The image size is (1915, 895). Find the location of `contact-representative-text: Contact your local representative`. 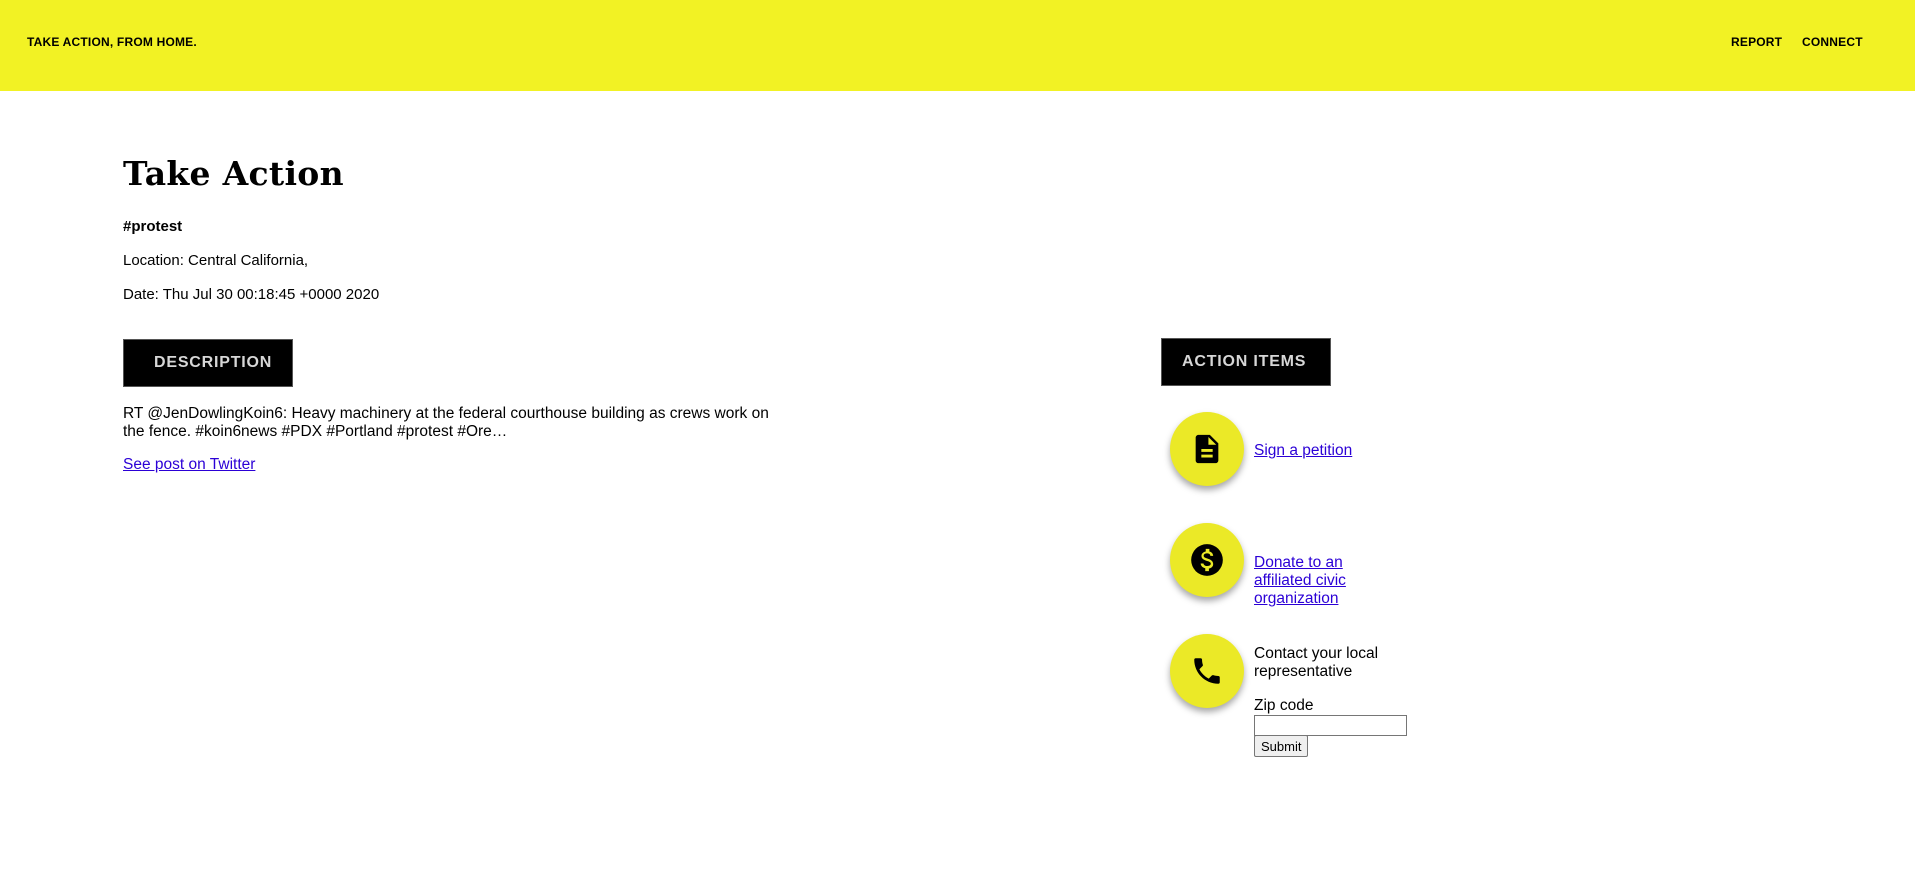

contact-representative-text: Contact your local representative is located at coordinates (1316, 662).